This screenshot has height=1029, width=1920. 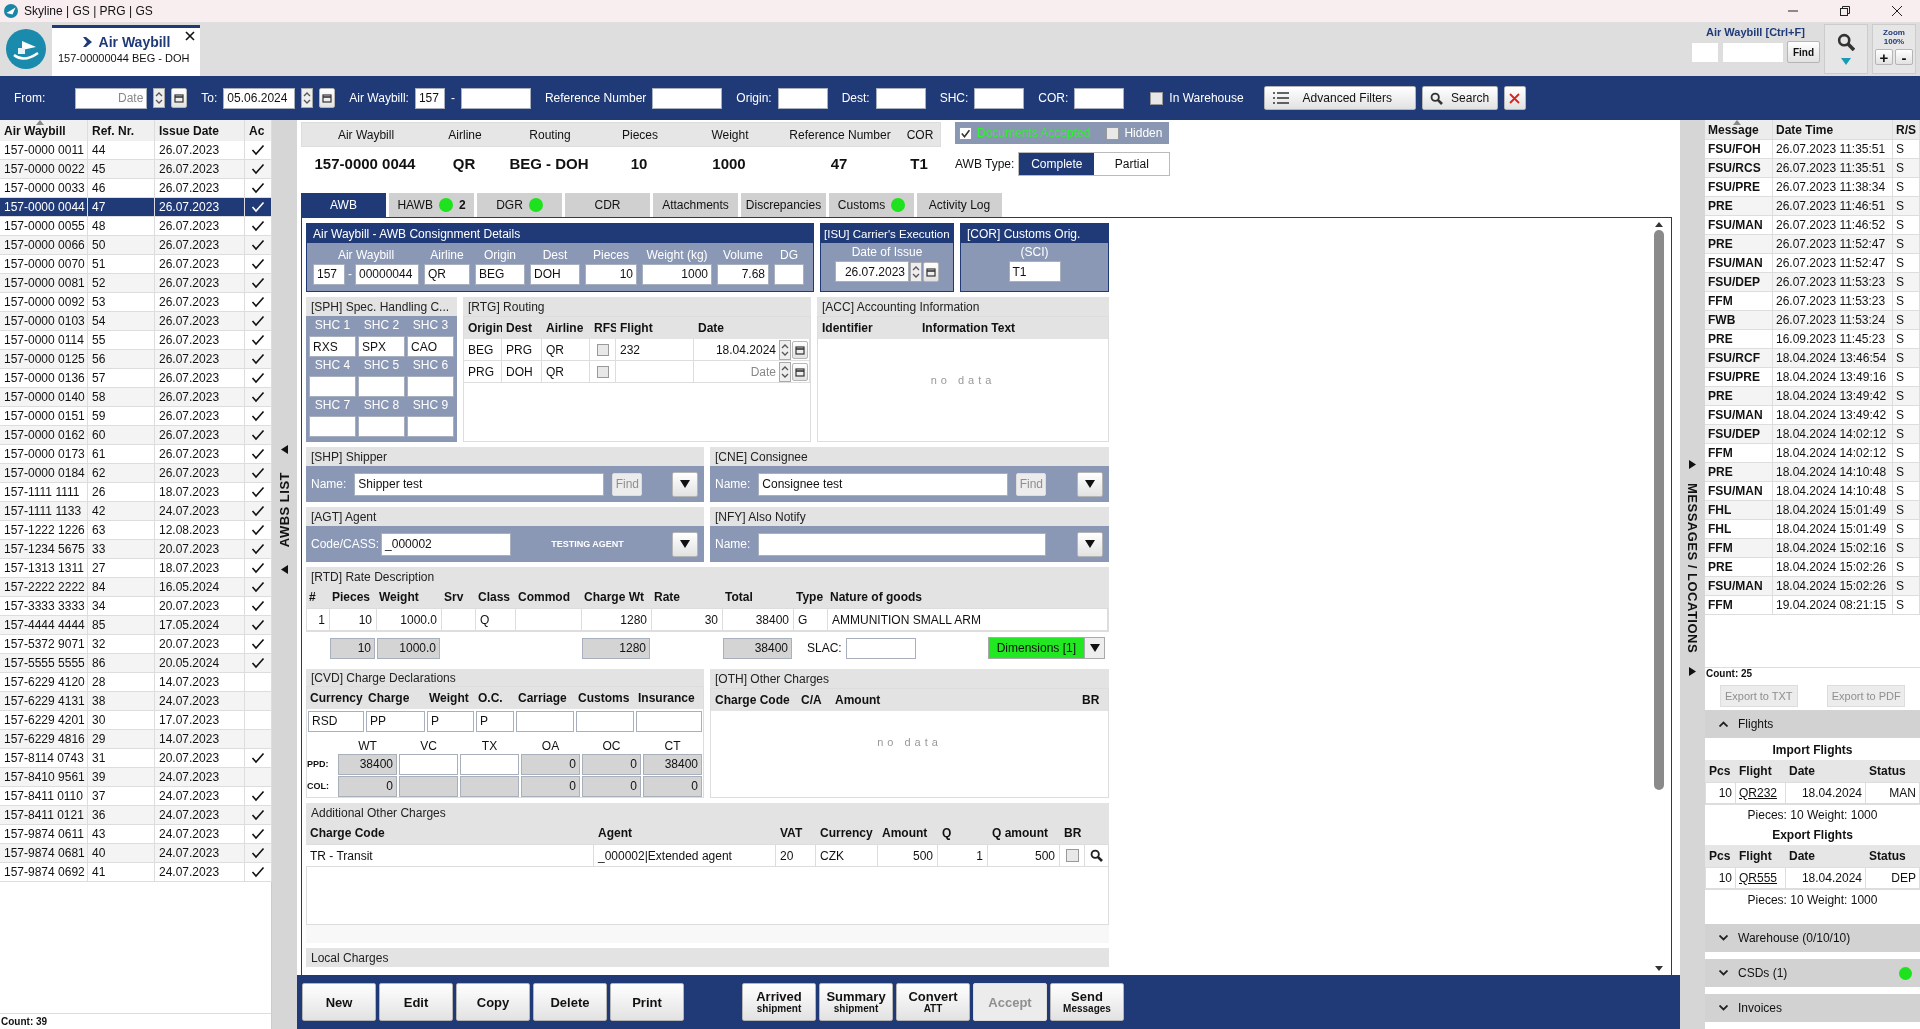 I want to click on list-row: 157-0000 0066 50 26.07.2023, so click(x=135, y=245).